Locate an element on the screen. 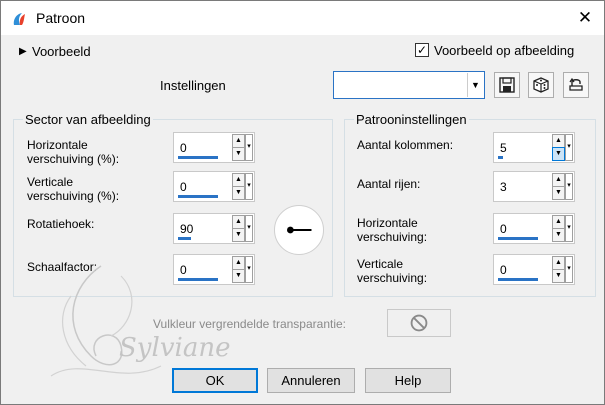  rotation-dial is located at coordinates (299, 230).